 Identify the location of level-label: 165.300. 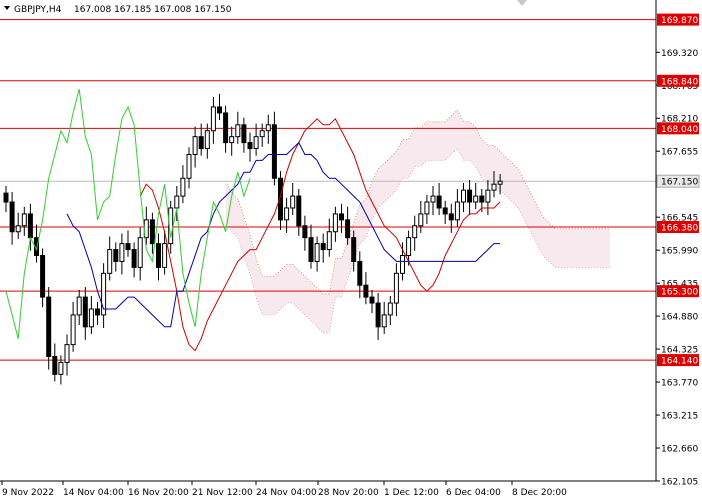
(679, 293).